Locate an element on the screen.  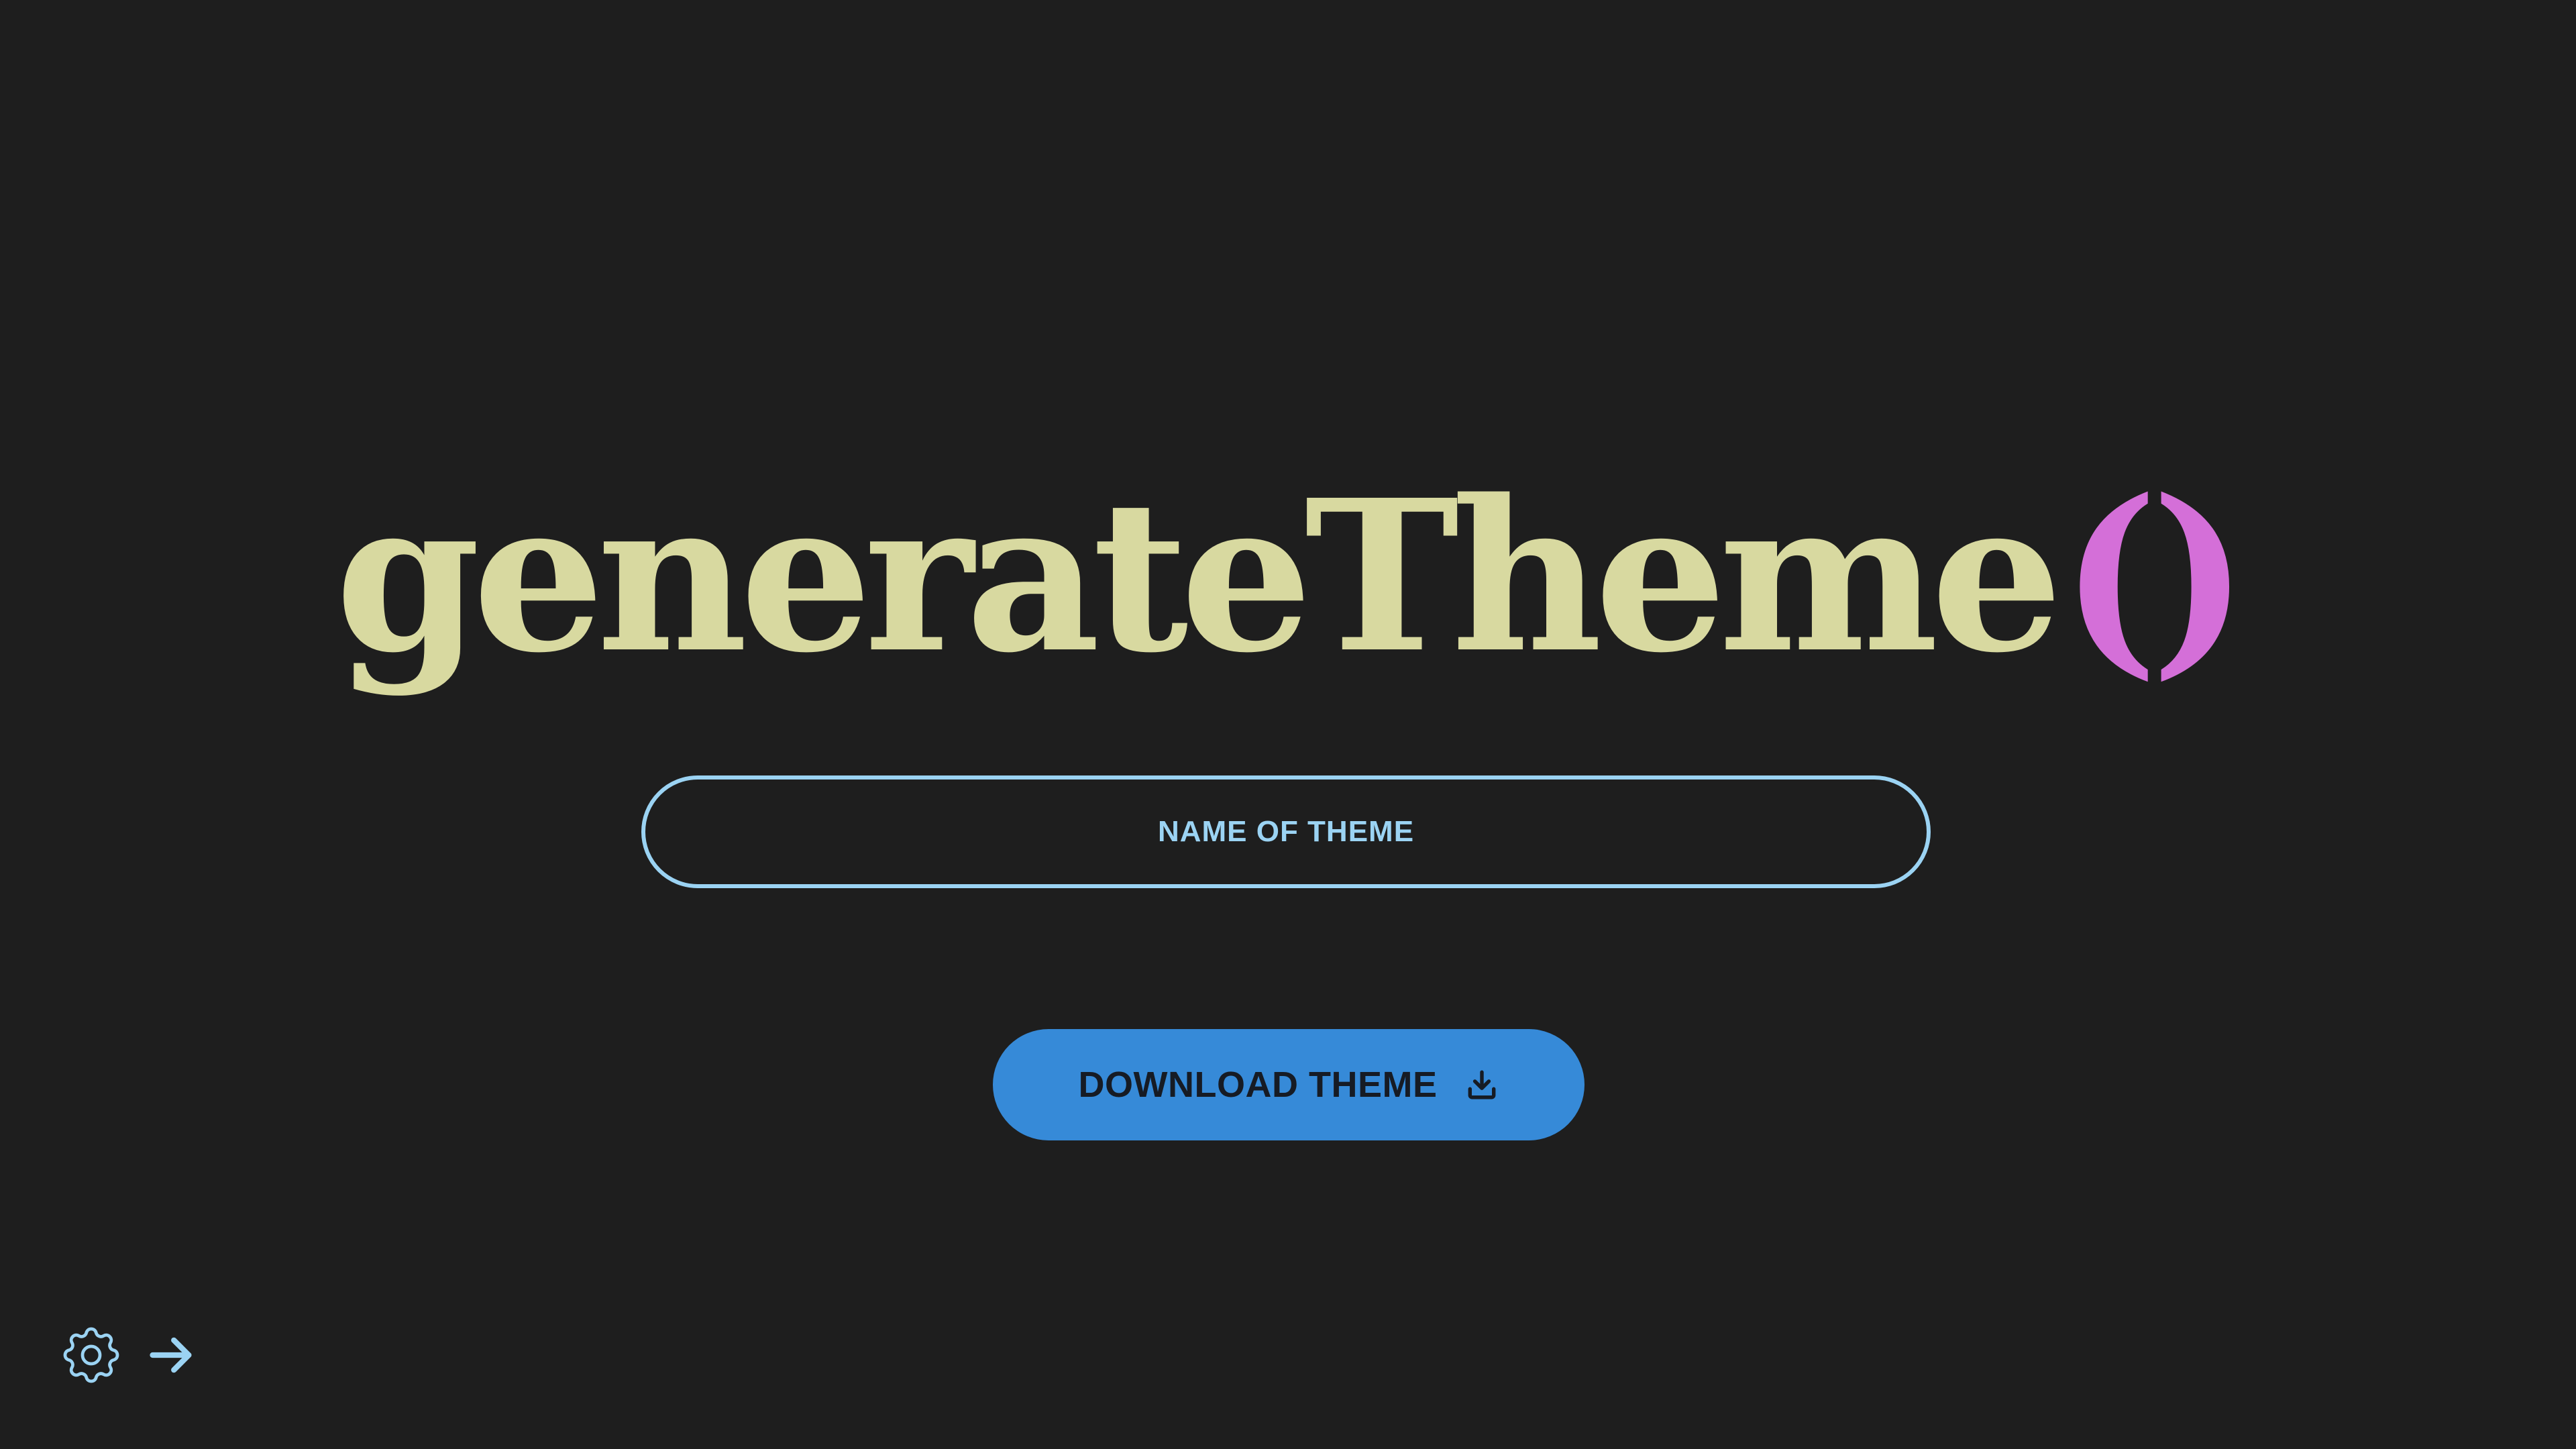
download-icon is located at coordinates (1482, 1084).